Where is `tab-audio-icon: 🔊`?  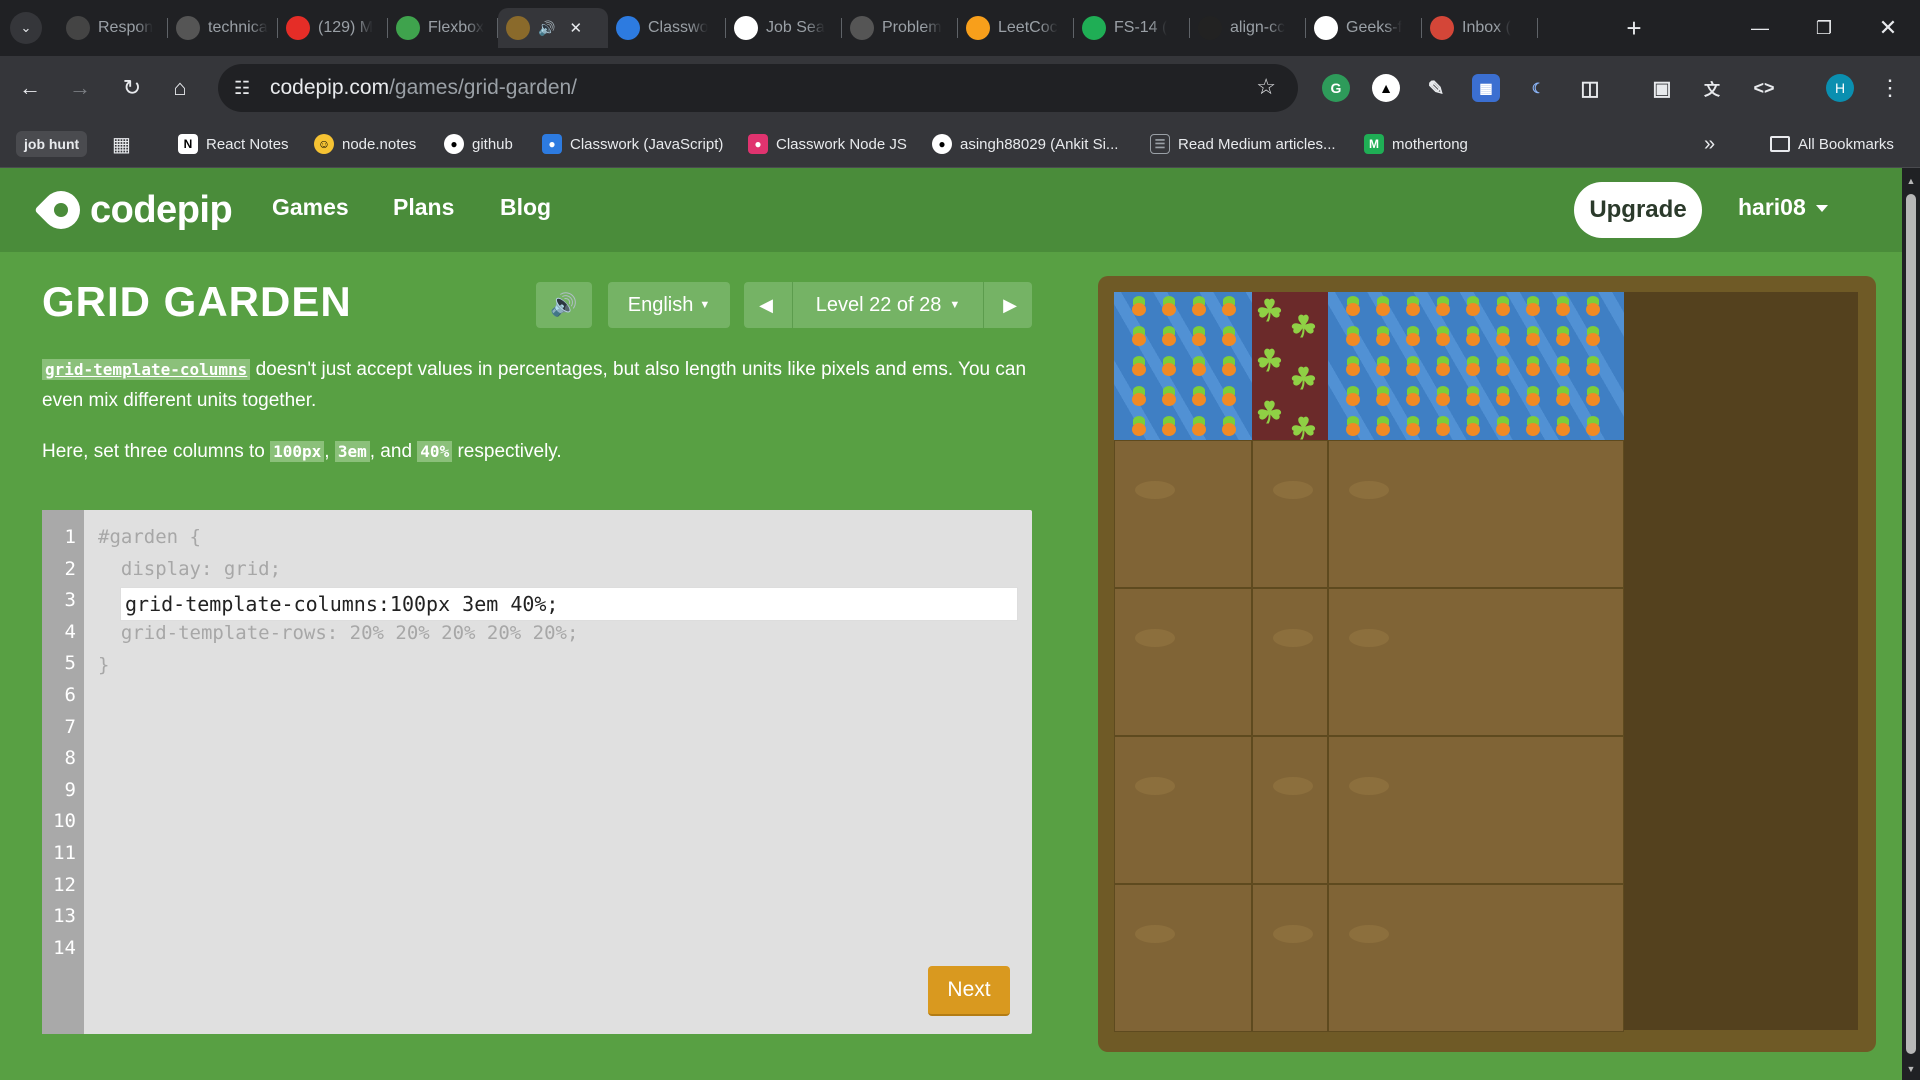
tab-audio-icon: 🔊 is located at coordinates (546, 28).